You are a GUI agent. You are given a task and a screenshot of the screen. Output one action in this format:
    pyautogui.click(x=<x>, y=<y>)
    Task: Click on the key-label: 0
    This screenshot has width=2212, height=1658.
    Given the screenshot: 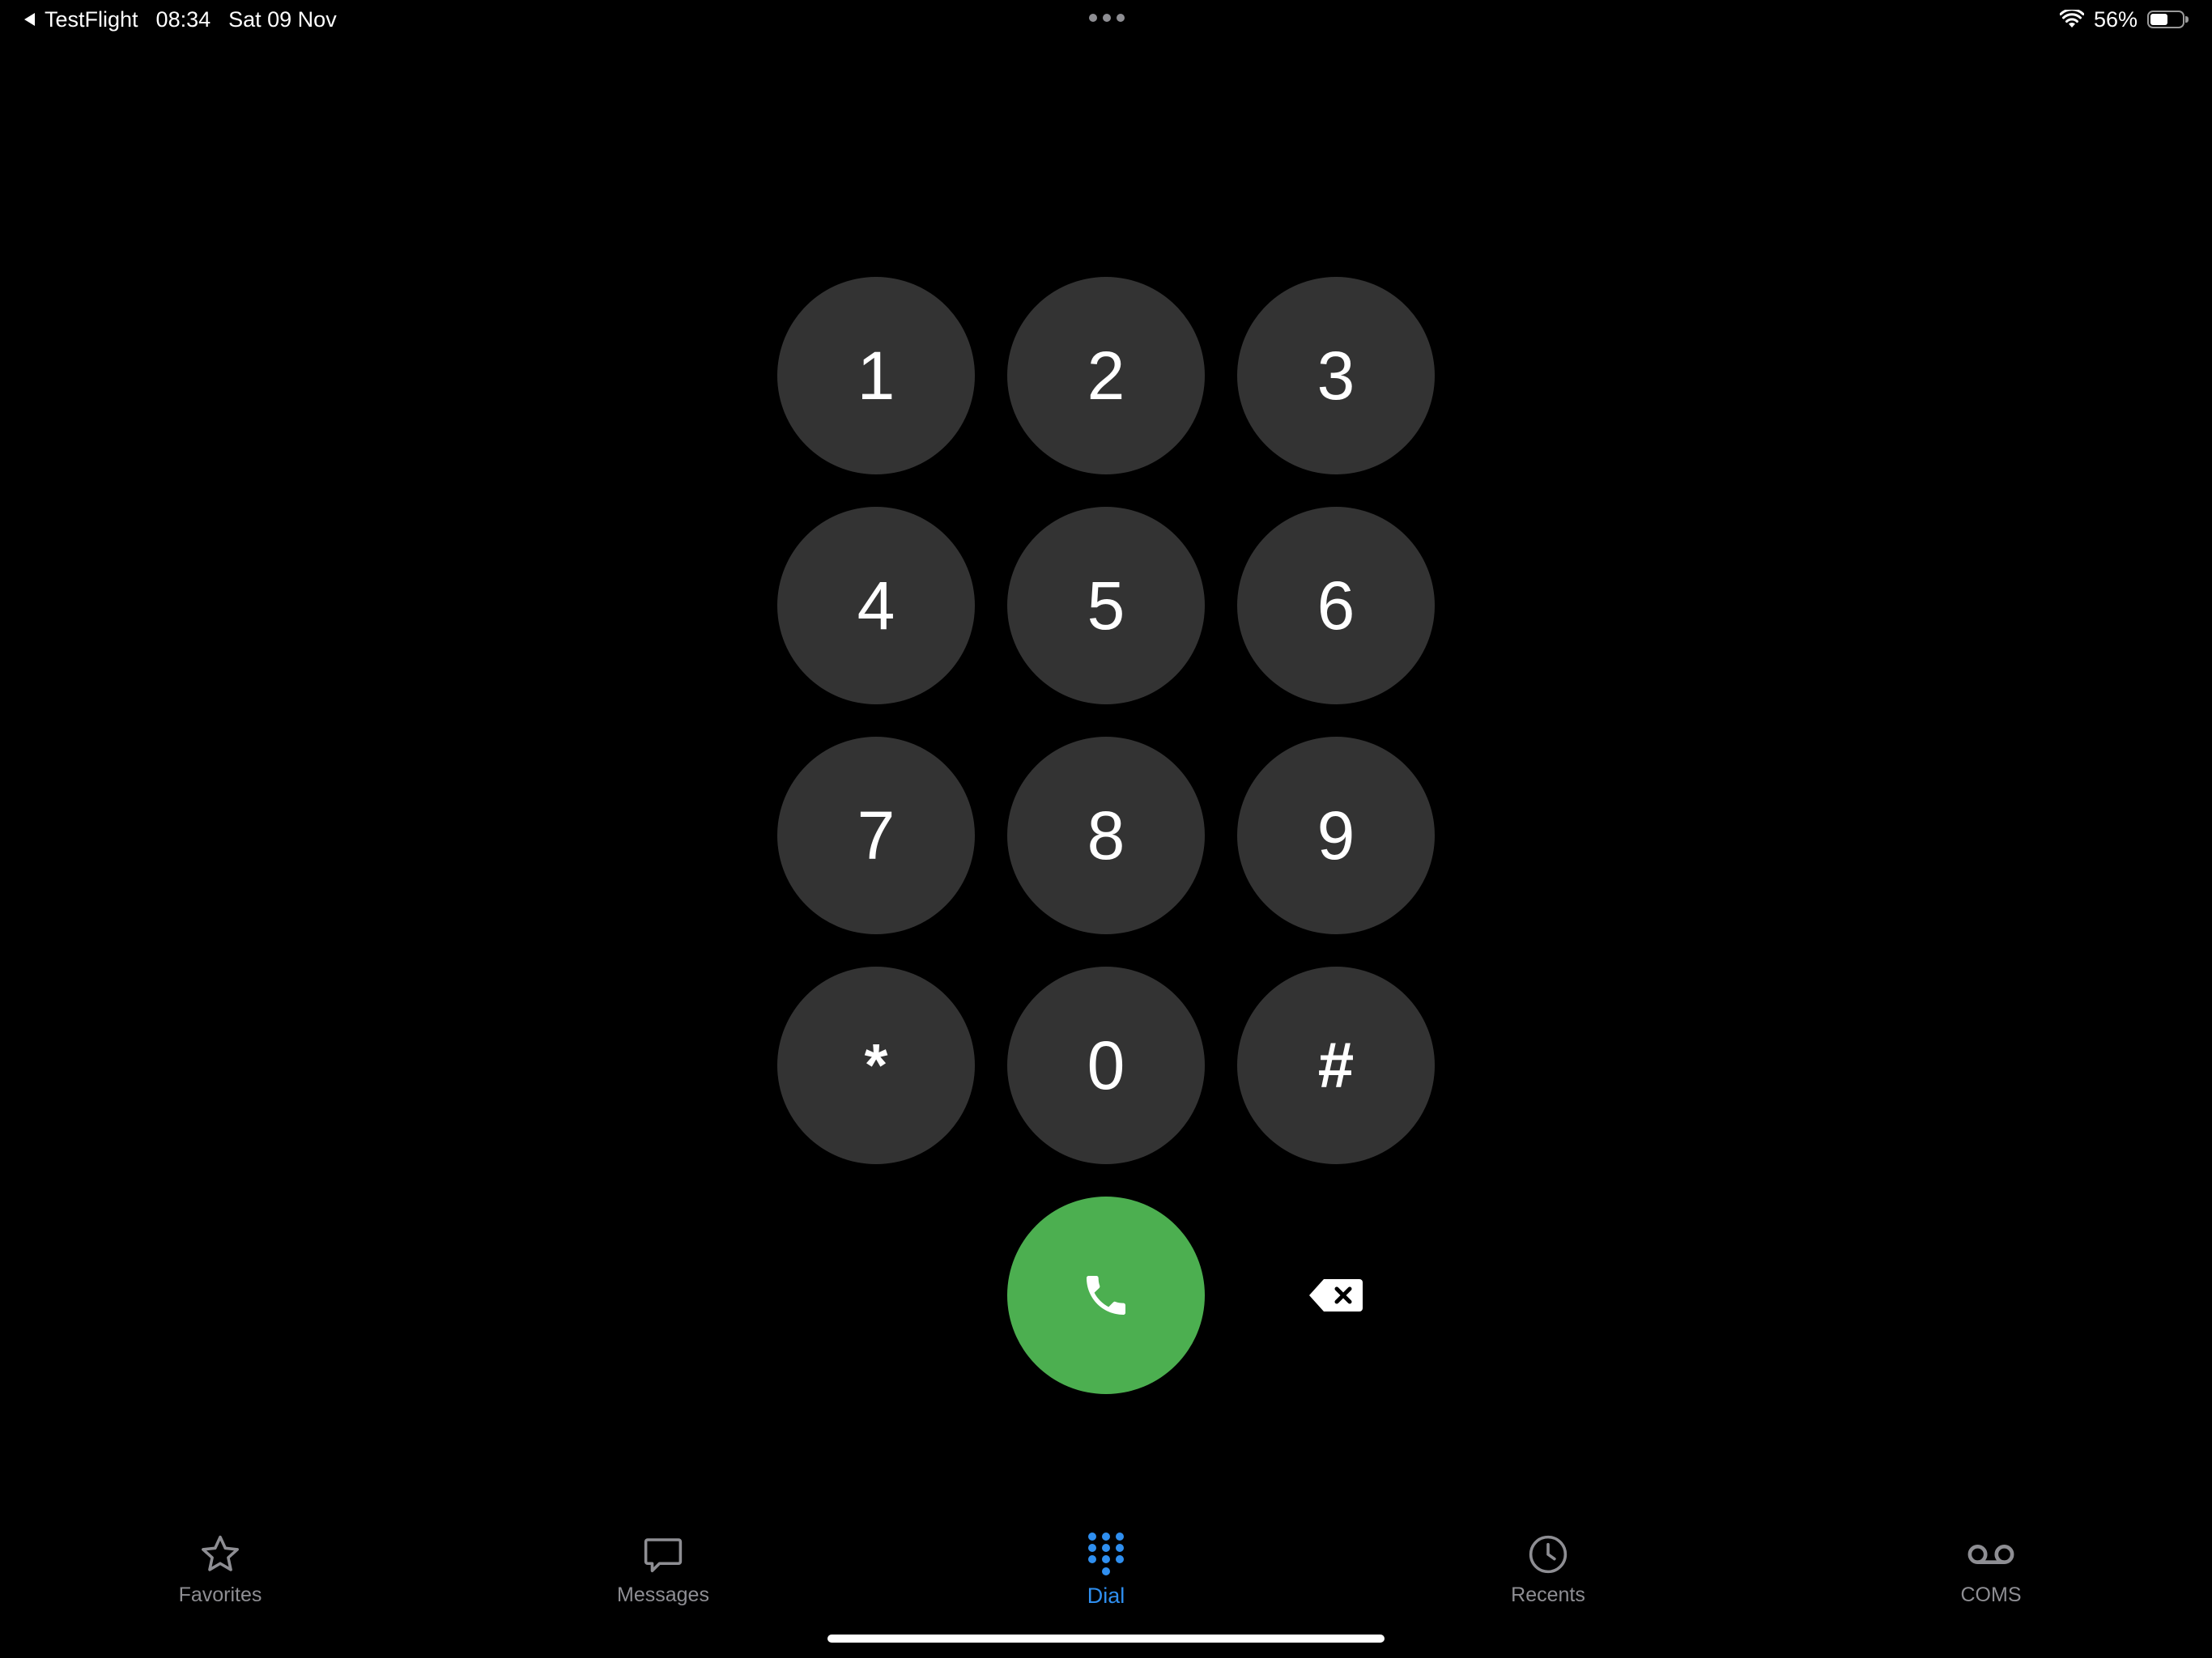 What is the action you would take?
    pyautogui.click(x=1106, y=1065)
    